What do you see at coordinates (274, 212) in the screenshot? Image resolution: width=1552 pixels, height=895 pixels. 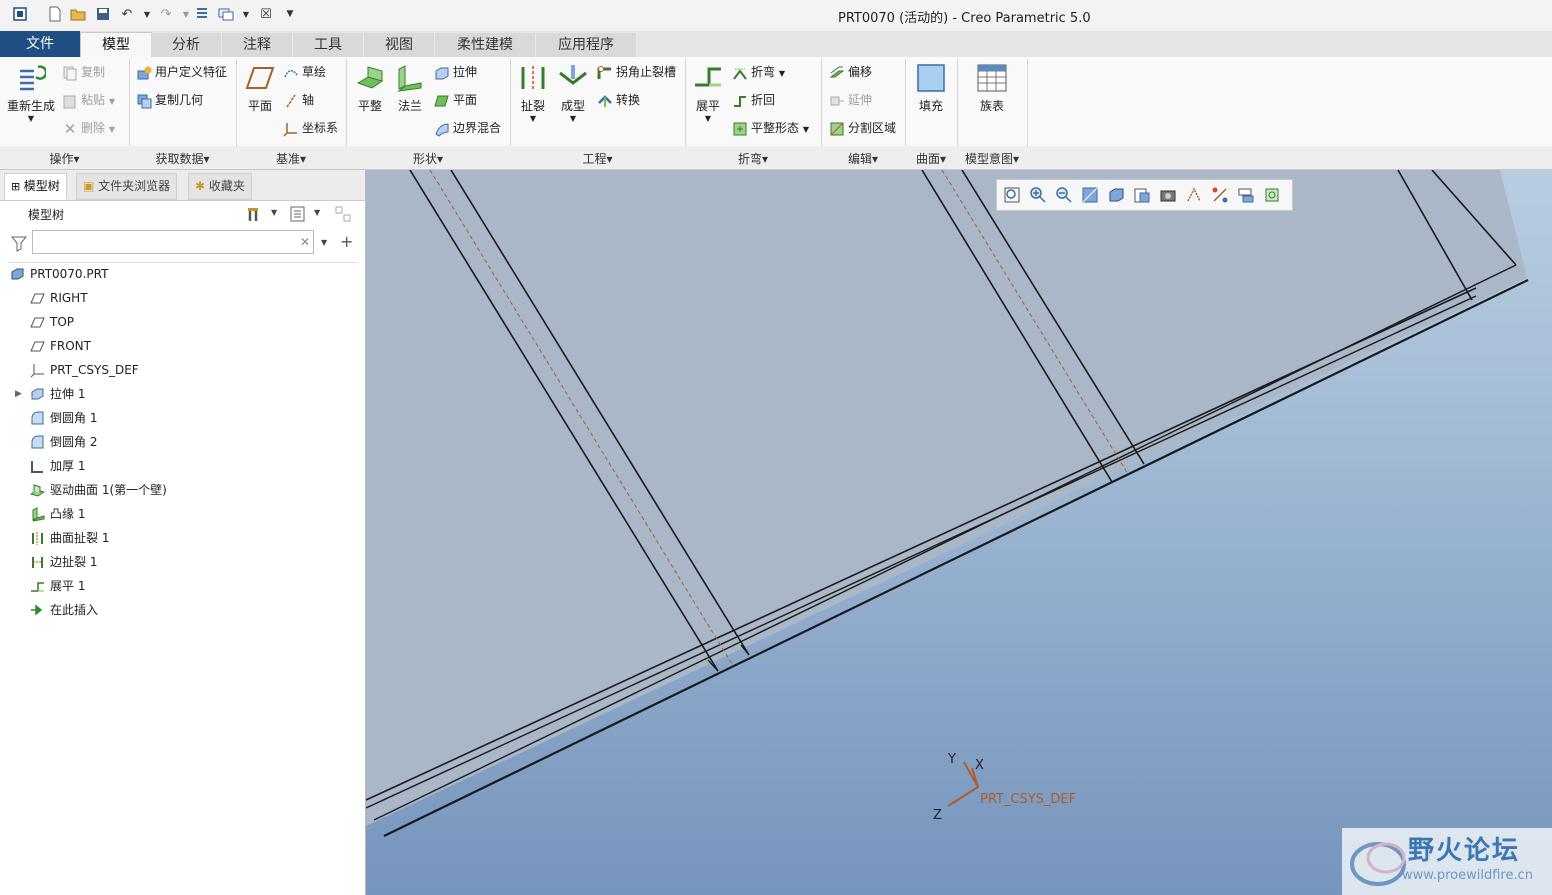 I see `tree-settings-dropdown-icon: ▼` at bounding box center [274, 212].